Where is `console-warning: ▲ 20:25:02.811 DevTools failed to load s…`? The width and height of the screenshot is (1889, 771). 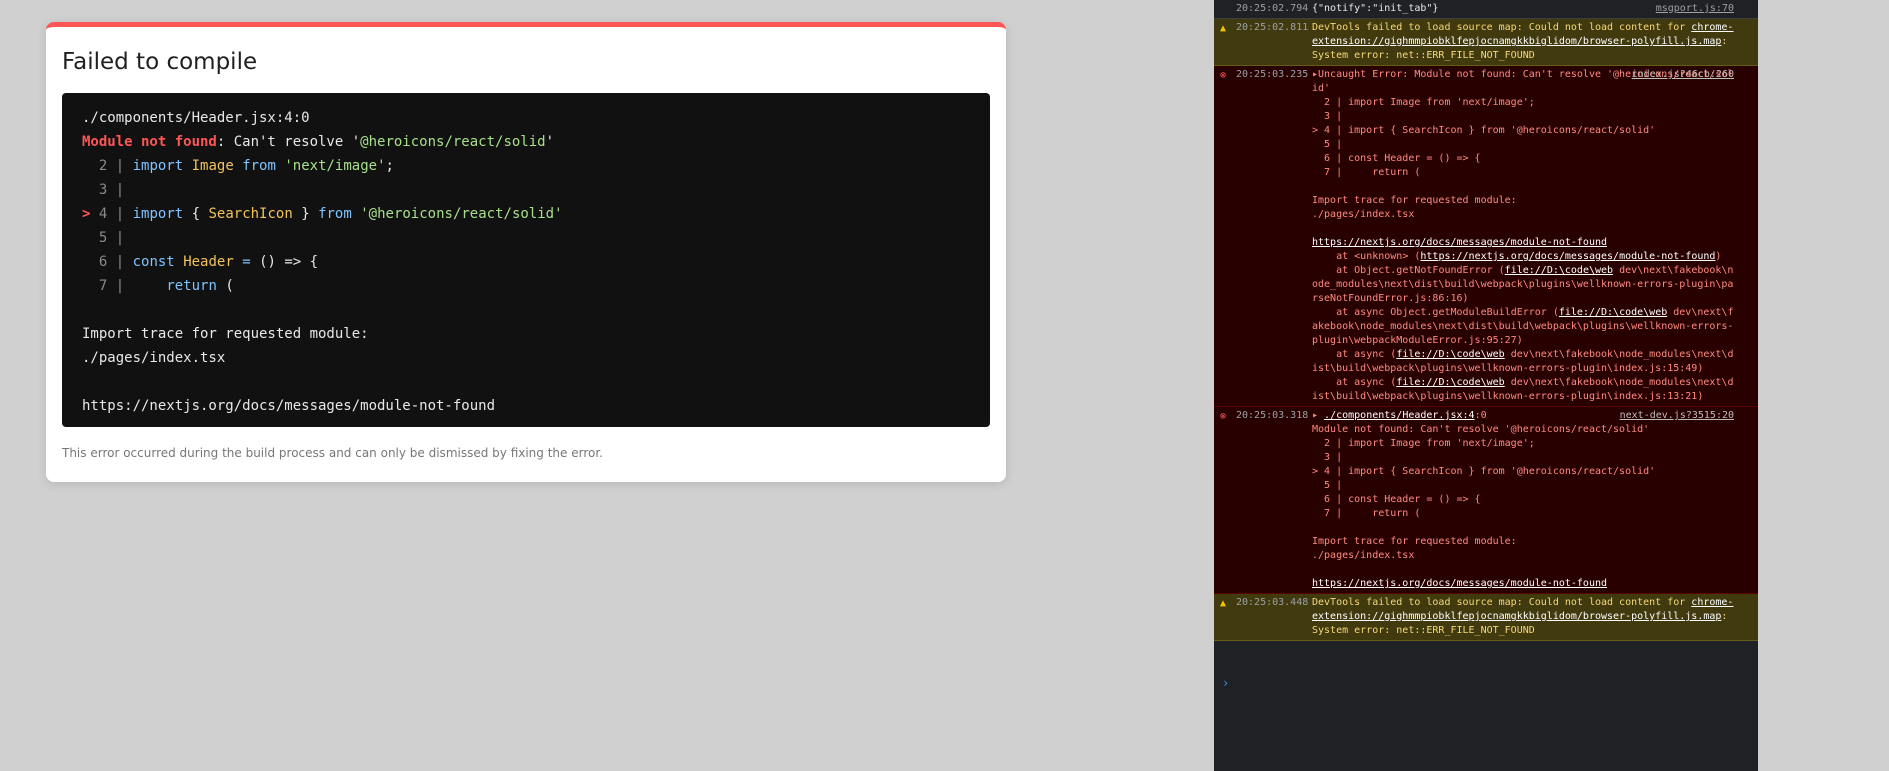 console-warning: ▲ 20:25:02.811 DevTools failed to load s… is located at coordinates (1486, 42).